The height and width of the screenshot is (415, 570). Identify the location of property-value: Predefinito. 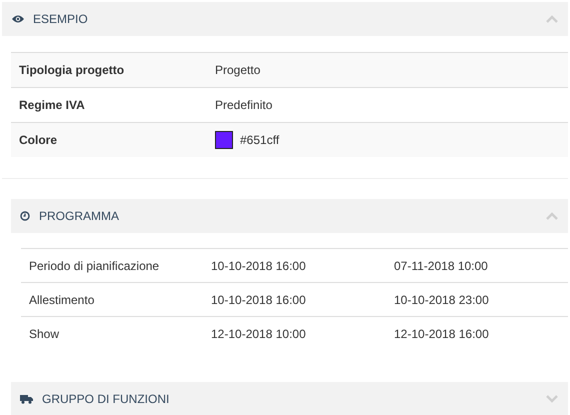
(243, 105).